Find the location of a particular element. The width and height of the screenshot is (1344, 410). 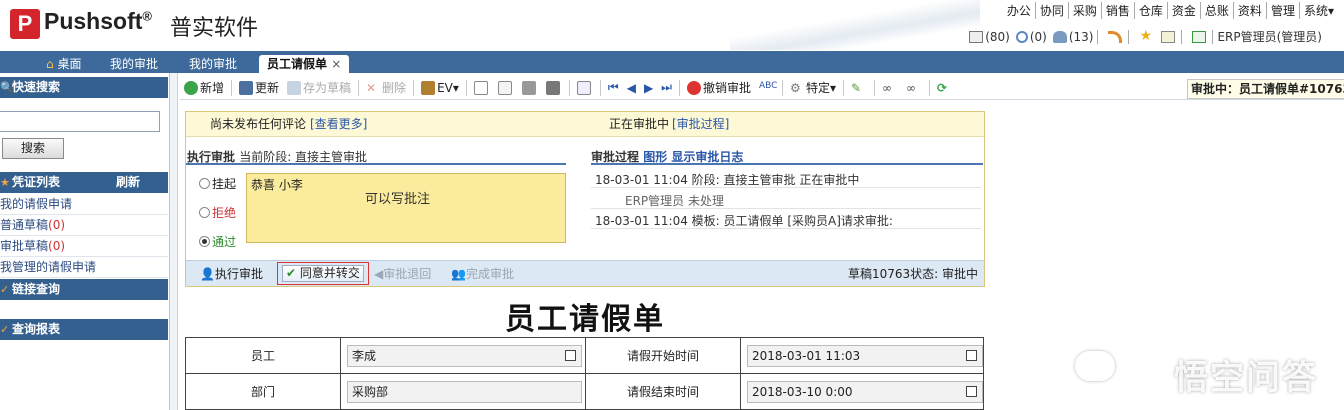

agree-forward-button: ✔ 同意并转交 is located at coordinates (323, 273).